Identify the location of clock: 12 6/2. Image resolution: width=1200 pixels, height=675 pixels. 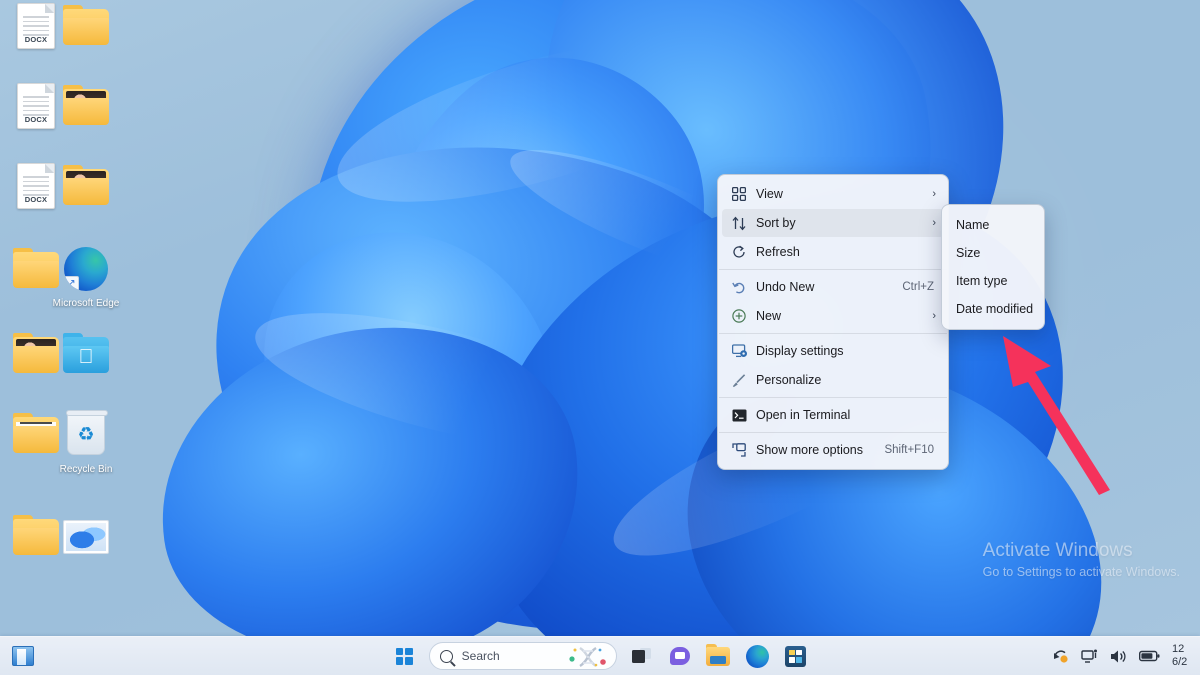
(1185, 656).